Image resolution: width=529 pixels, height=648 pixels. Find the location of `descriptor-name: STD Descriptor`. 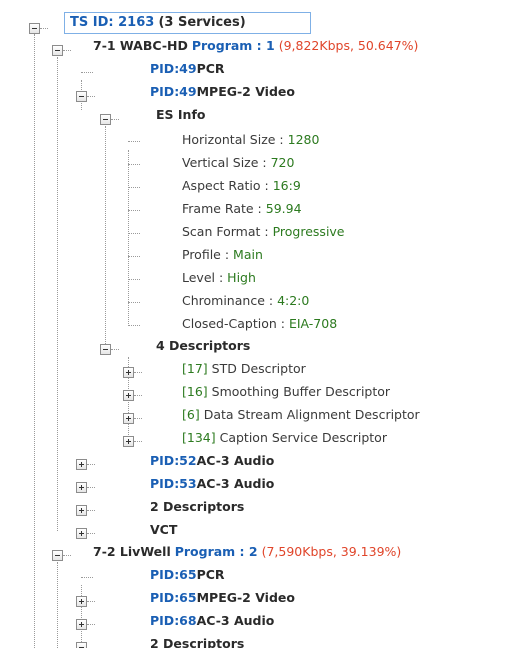

descriptor-name: STD Descriptor is located at coordinates (258, 368).